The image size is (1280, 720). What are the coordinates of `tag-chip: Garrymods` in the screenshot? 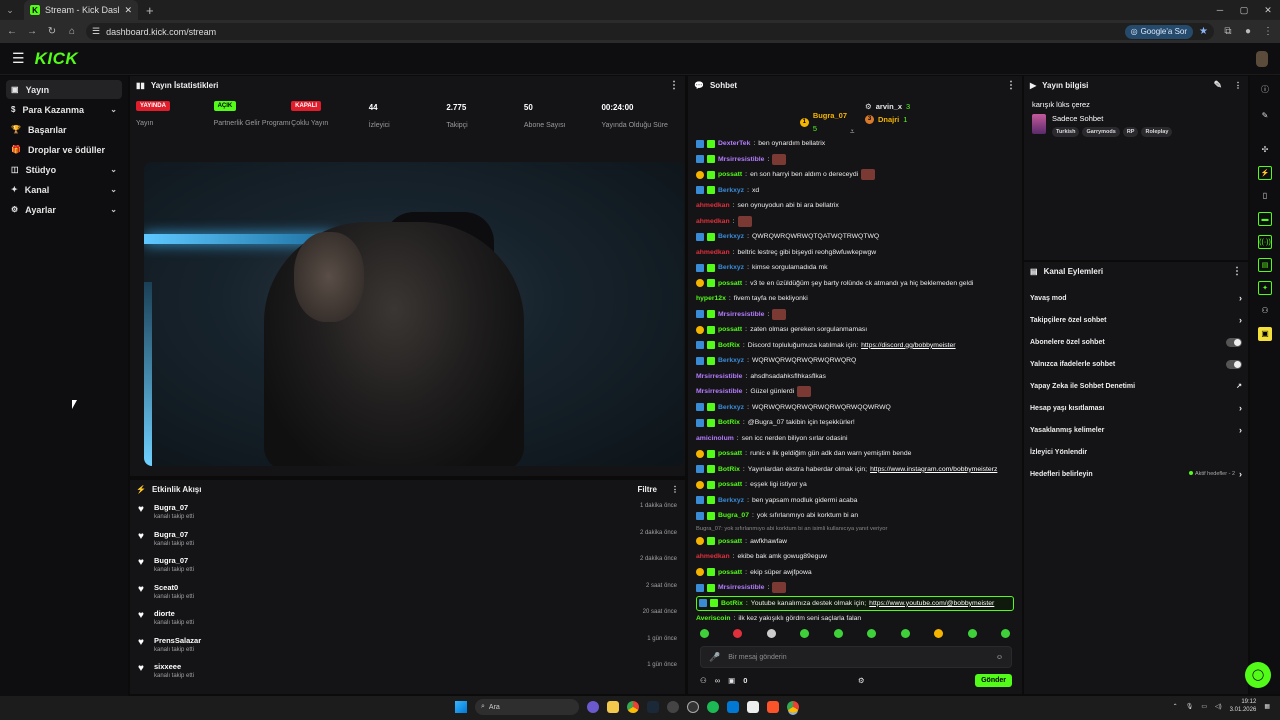 It's located at (1101, 132).